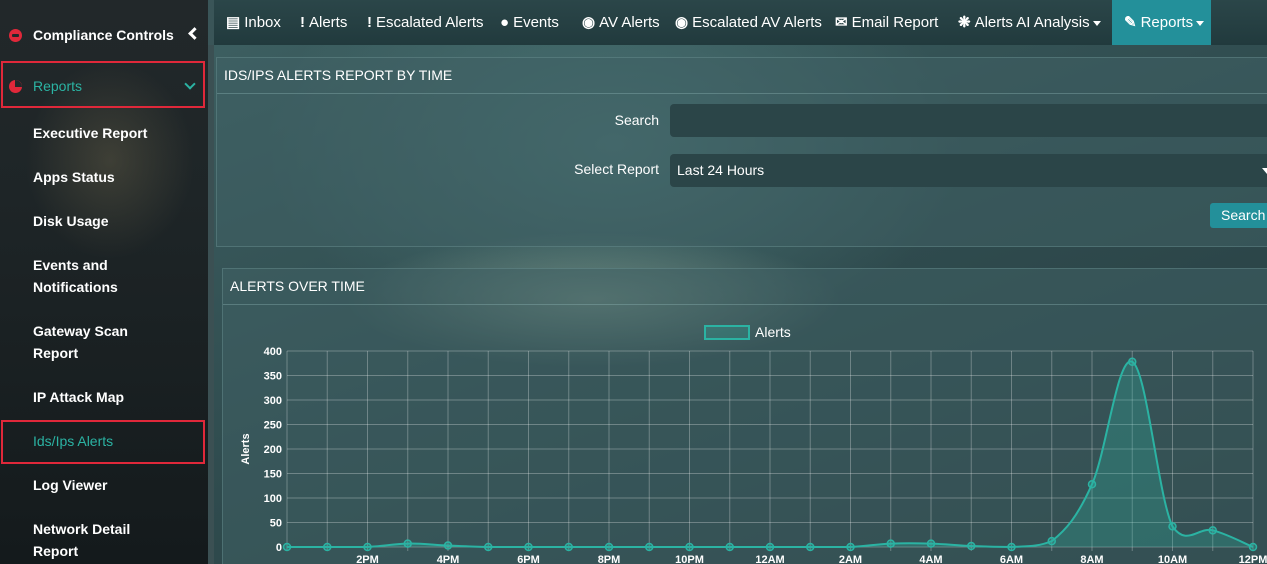 The width and height of the screenshot is (1267, 564). I want to click on inbox-icon: ▤, so click(233, 22).